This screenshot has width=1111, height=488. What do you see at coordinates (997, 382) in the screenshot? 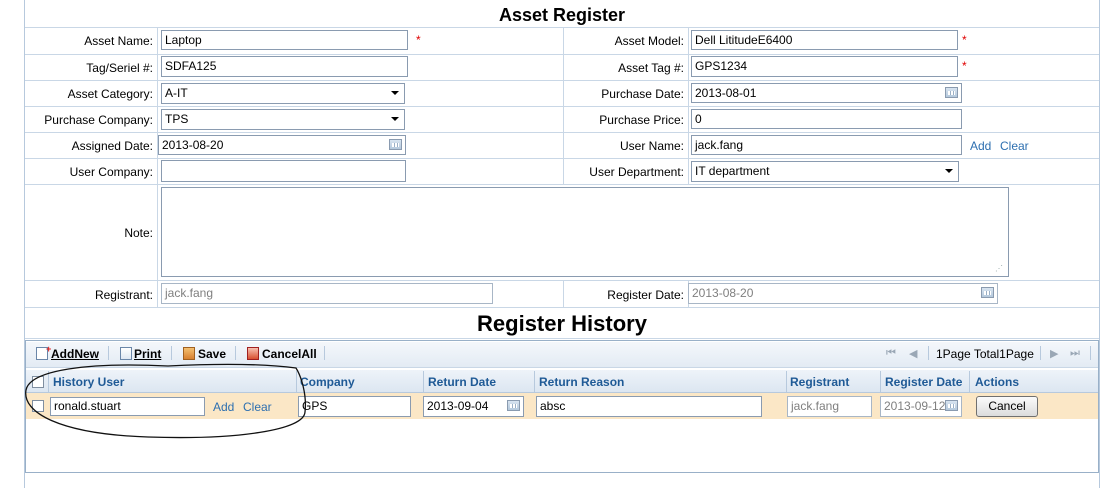
I see `col-header-actions: Actions` at bounding box center [997, 382].